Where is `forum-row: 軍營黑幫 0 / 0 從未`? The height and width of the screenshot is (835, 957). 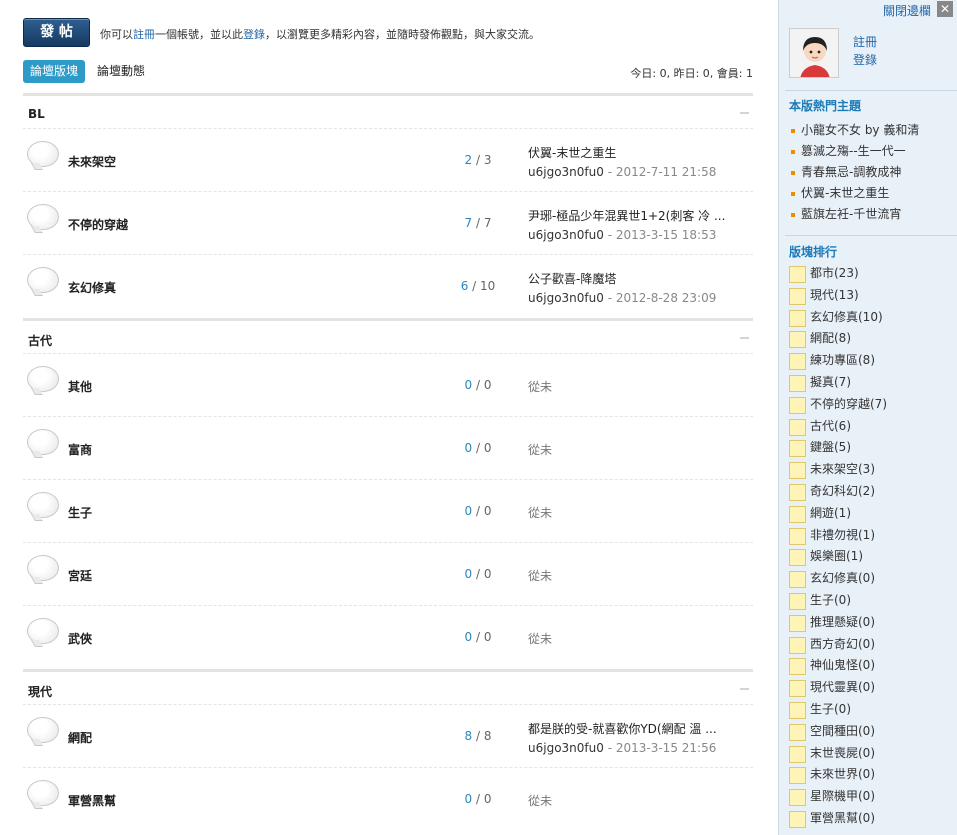 forum-row: 軍營黑幫 0 / 0 從未 is located at coordinates (388, 799).